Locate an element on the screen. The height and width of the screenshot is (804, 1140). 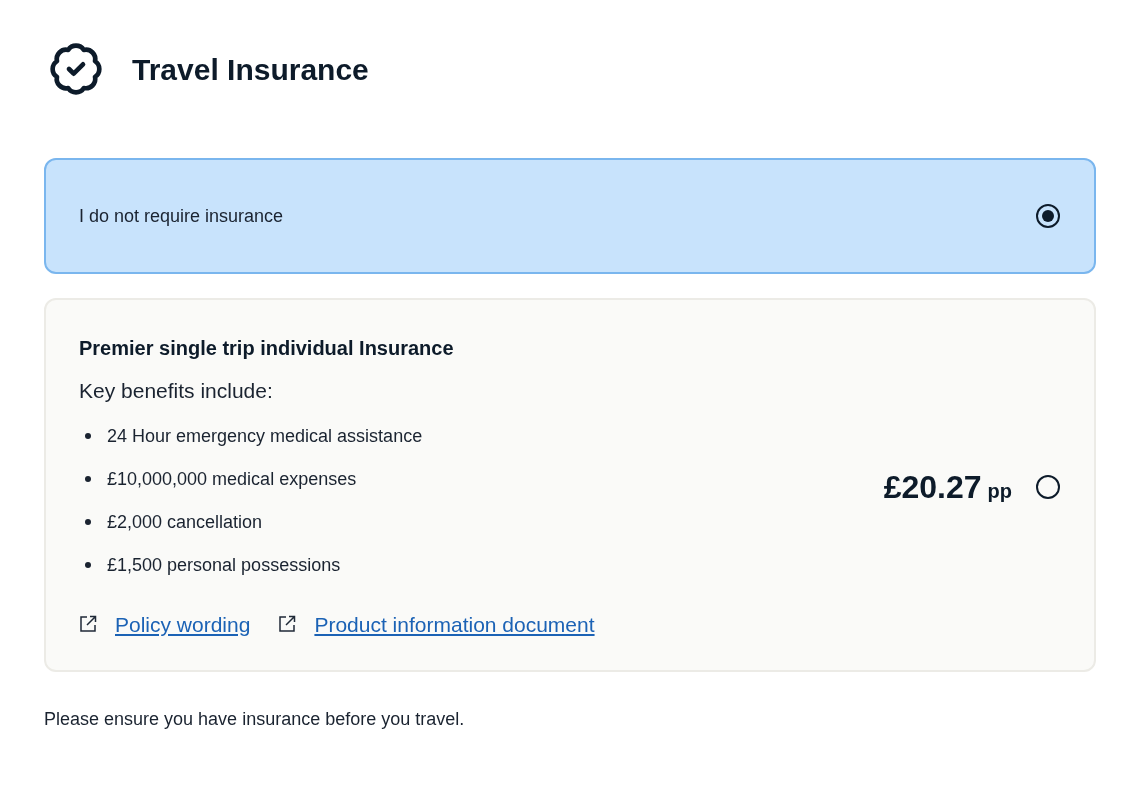
page-title: Travel Insurance is located at coordinates (250, 69).